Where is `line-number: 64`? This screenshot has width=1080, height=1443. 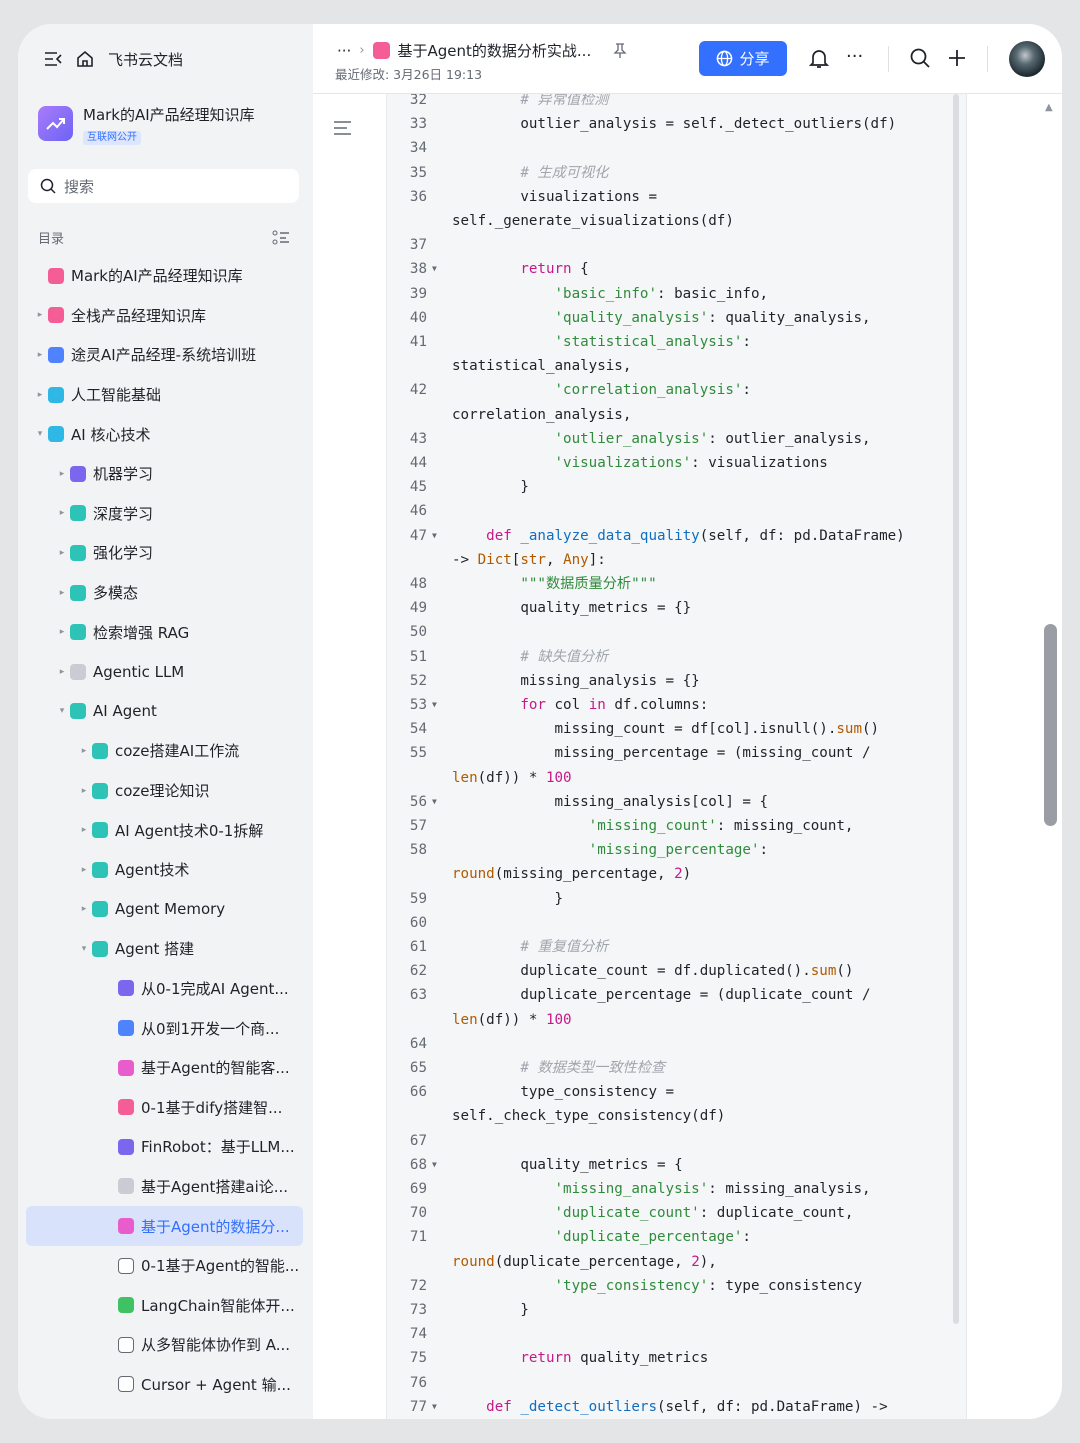
line-number: 64 is located at coordinates (418, 1043).